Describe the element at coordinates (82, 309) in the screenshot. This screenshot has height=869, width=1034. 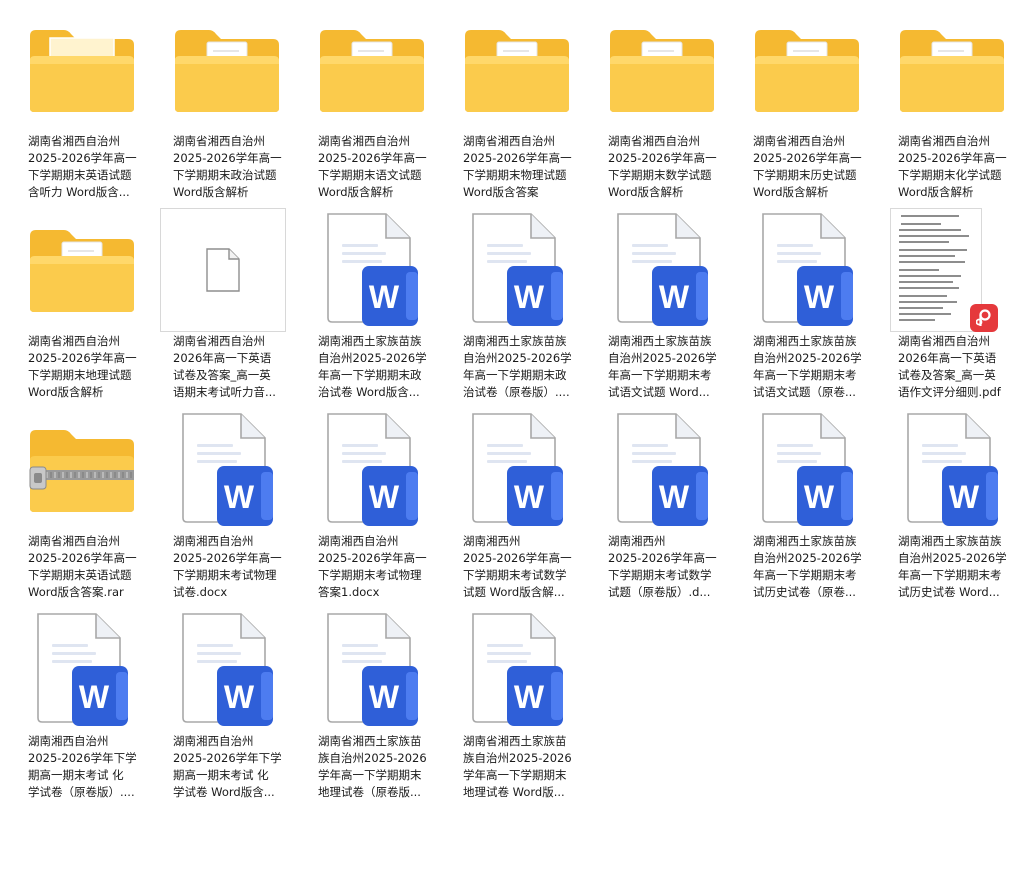
I see `file-item: 湖南省湘西自治州 2025-2026学年高一 下学期期末地理试题 Word版含解析` at that location.